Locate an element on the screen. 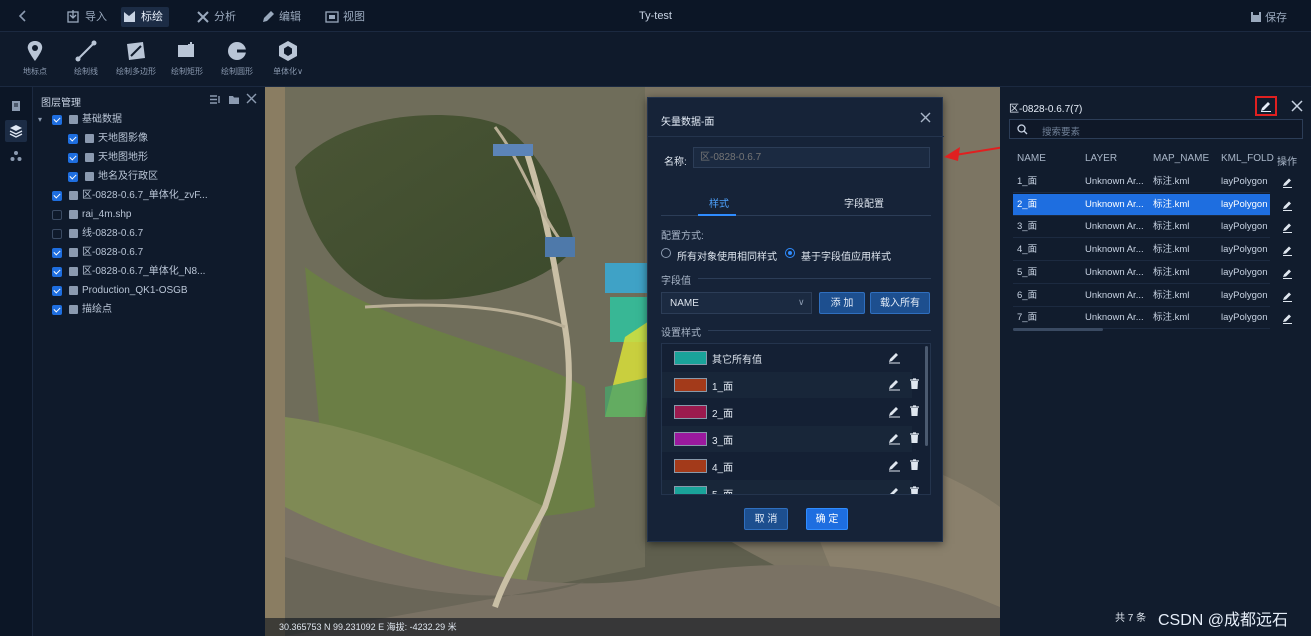 Image resolution: width=1311 pixels, height=636 pixels. radio-same-label: 所有对象使用相同样式 is located at coordinates (727, 255).